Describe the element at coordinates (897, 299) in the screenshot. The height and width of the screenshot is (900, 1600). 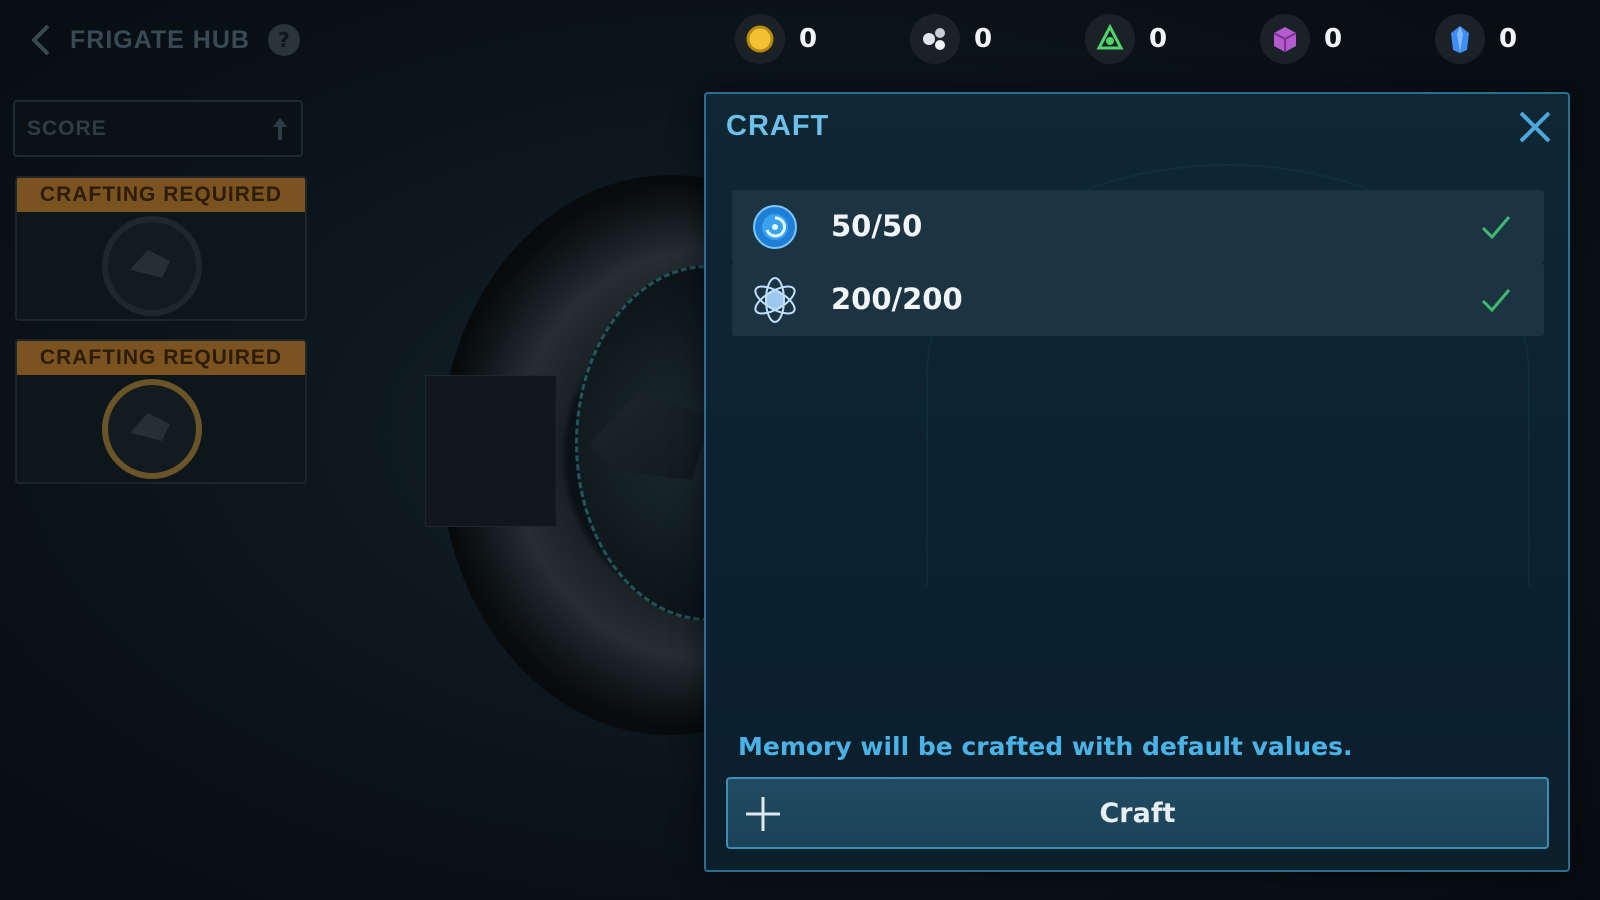
I see `requirement-amount: 200/200` at that location.